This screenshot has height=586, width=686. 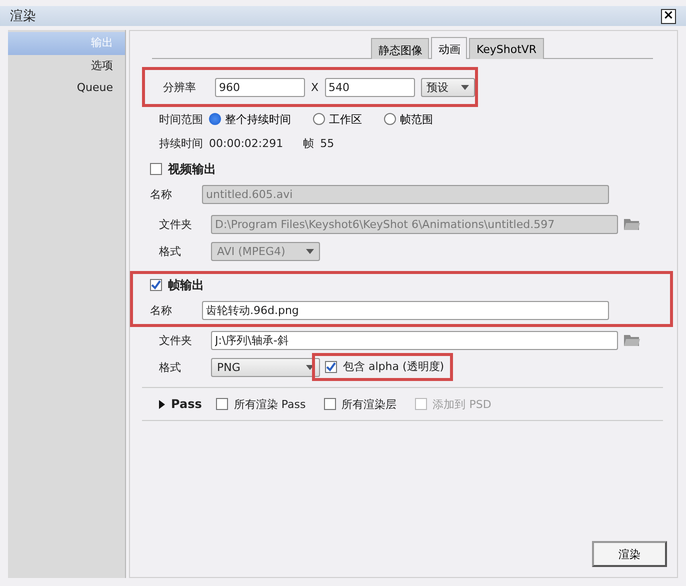 What do you see at coordinates (23, 16) in the screenshot?
I see `window-title: 渲染` at bounding box center [23, 16].